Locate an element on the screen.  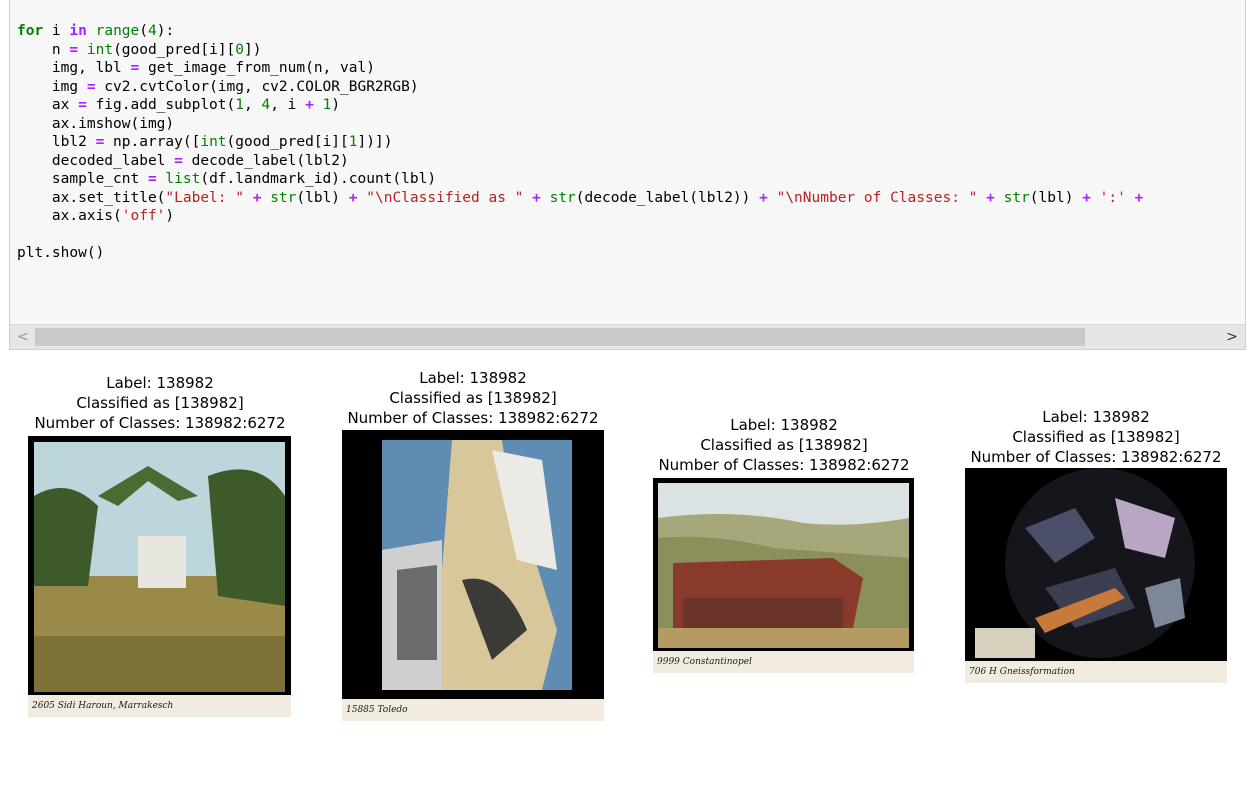
output-image-3: 9999 Constantinopel is located at coordinates (783, 575).